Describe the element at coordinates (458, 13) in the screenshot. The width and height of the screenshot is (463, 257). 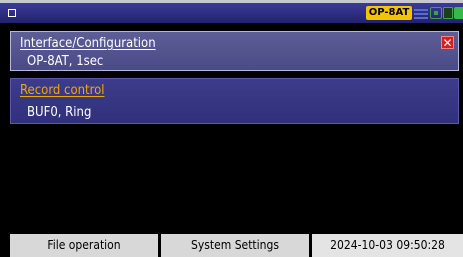
I see `battery-icon` at that location.